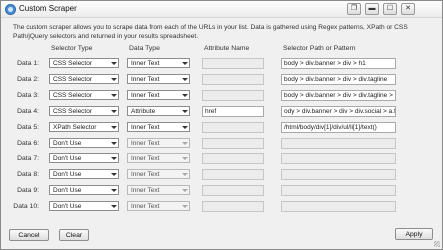 The image size is (443, 250). I want to click on title-bar: Custom Scraper ❐ ▬ ☐ ✕, so click(221, 9).